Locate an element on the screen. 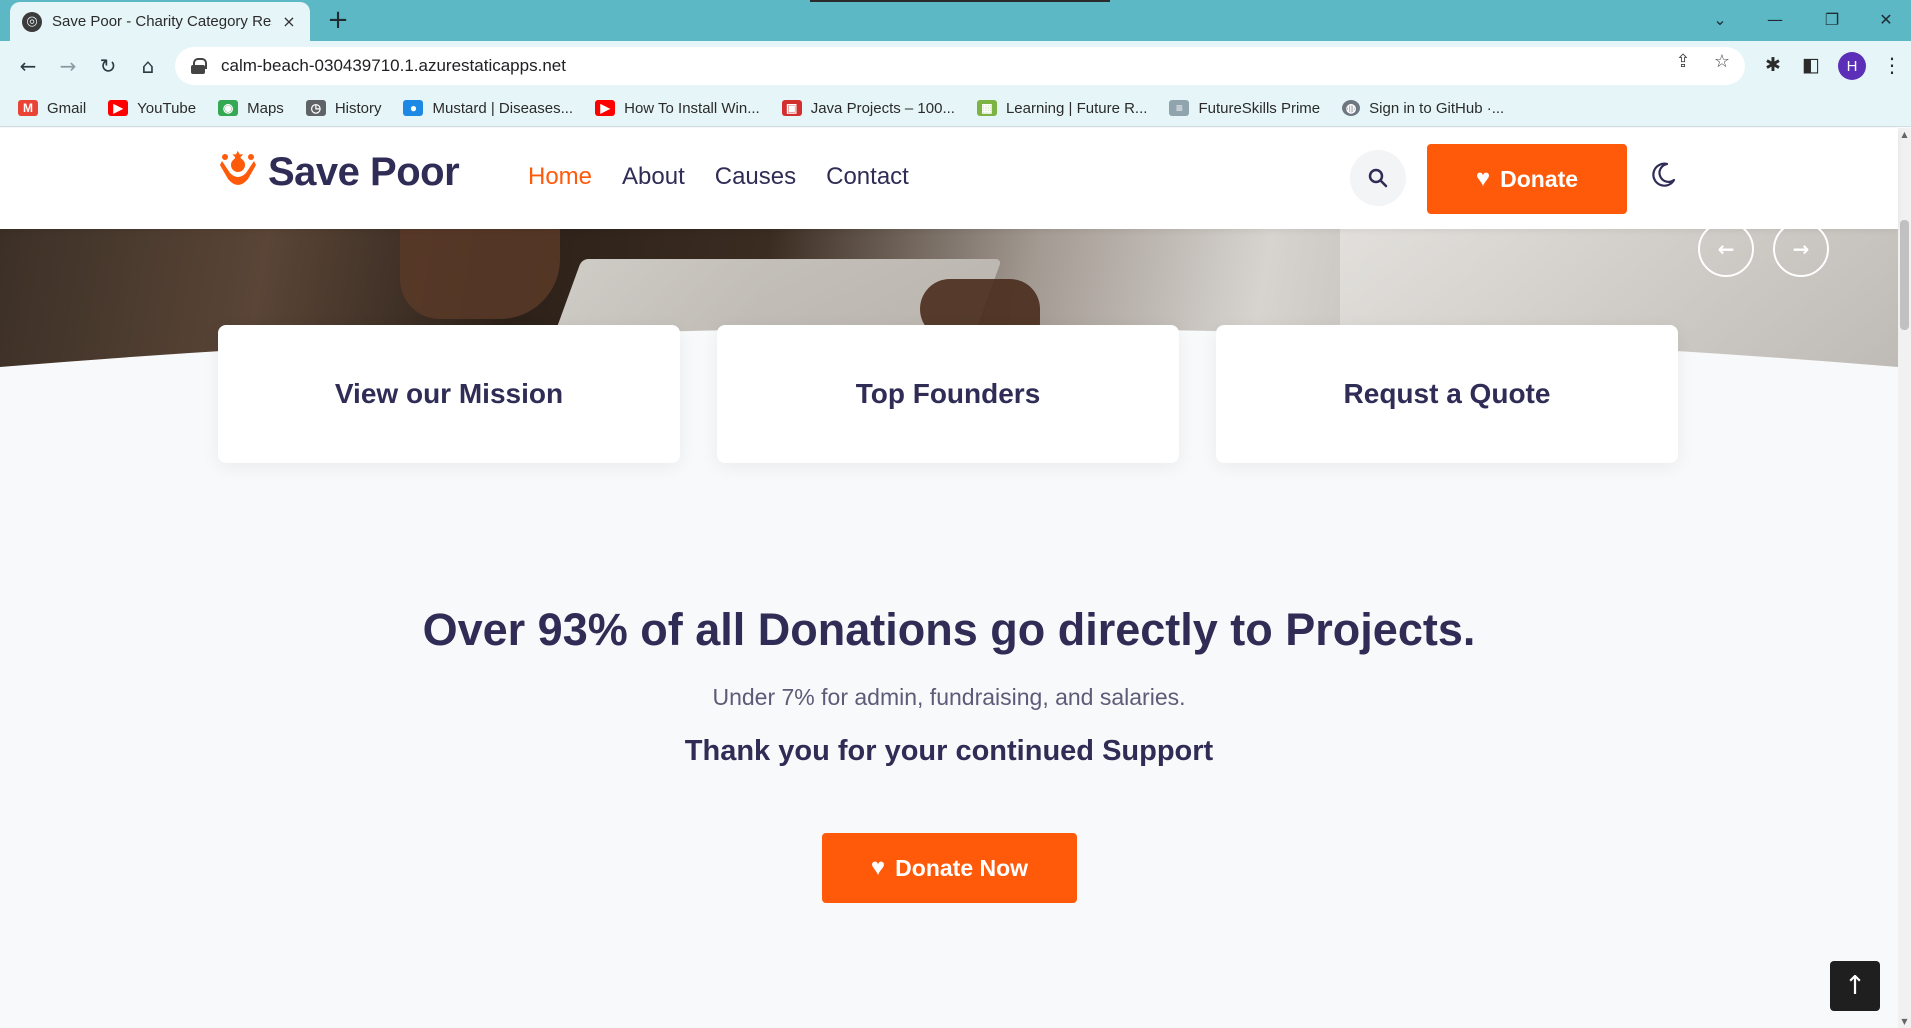 This screenshot has width=1911, height=1028. thanks-message: Thank you for your continued Support is located at coordinates (949, 751).